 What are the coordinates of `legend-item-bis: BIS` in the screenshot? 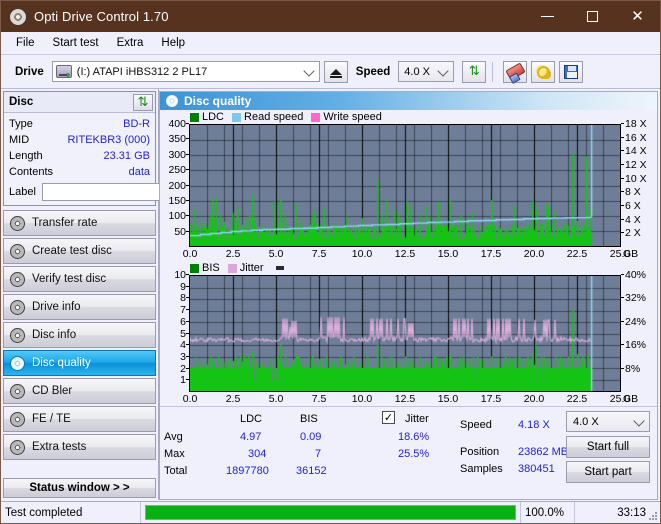 It's located at (205, 268).